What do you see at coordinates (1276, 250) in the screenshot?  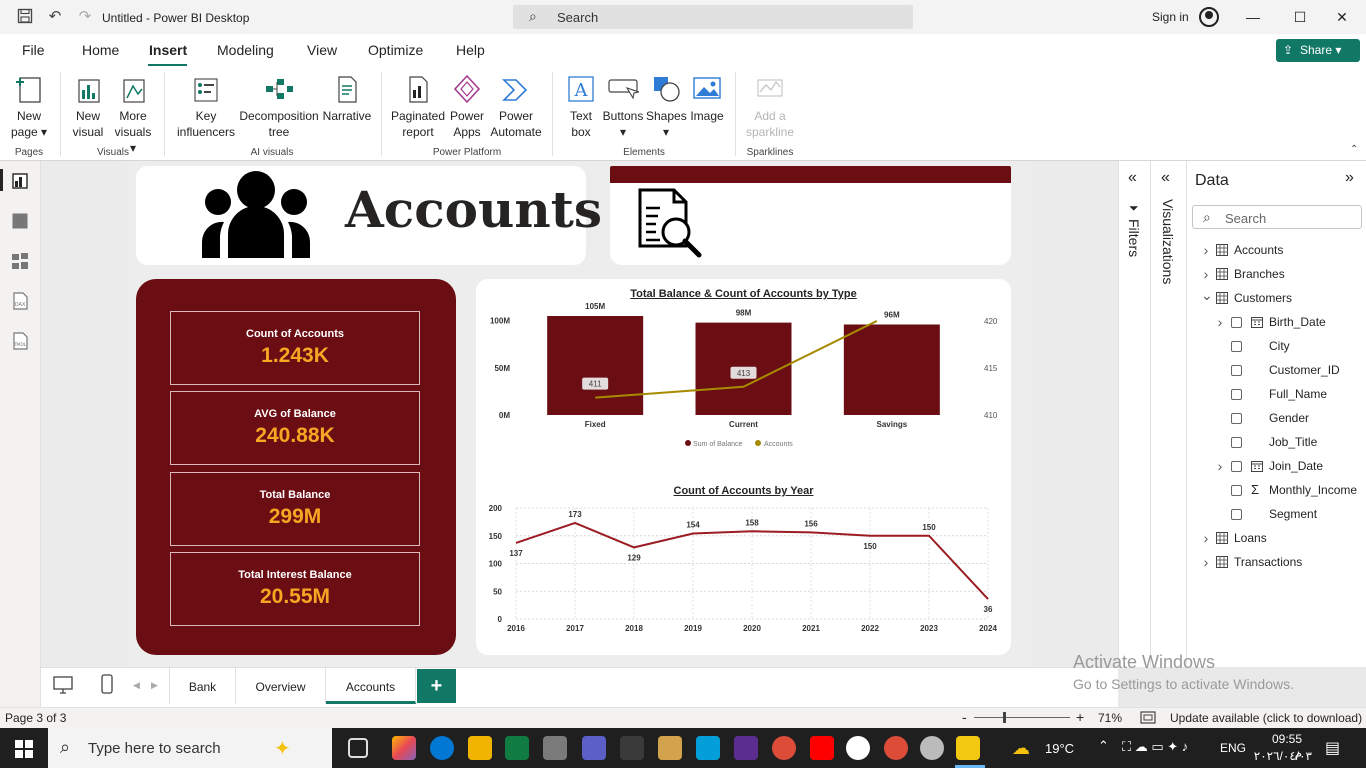 I see `table-item: › Accounts` at bounding box center [1276, 250].